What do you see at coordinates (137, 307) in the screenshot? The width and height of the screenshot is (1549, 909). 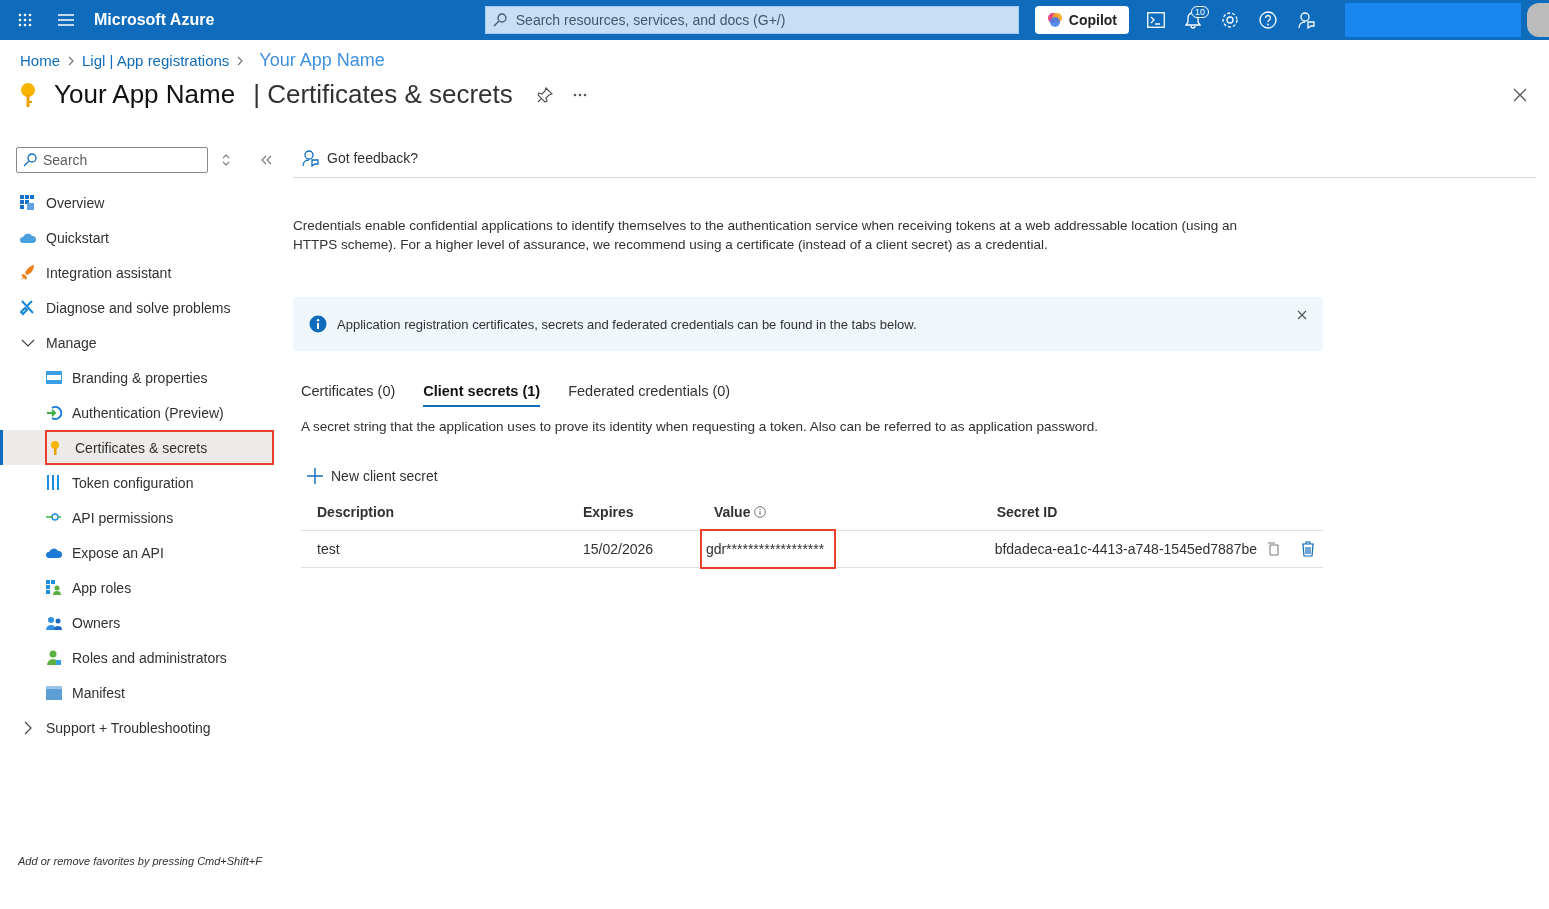 I see `nav-item: Diagnose and solve problems` at bounding box center [137, 307].